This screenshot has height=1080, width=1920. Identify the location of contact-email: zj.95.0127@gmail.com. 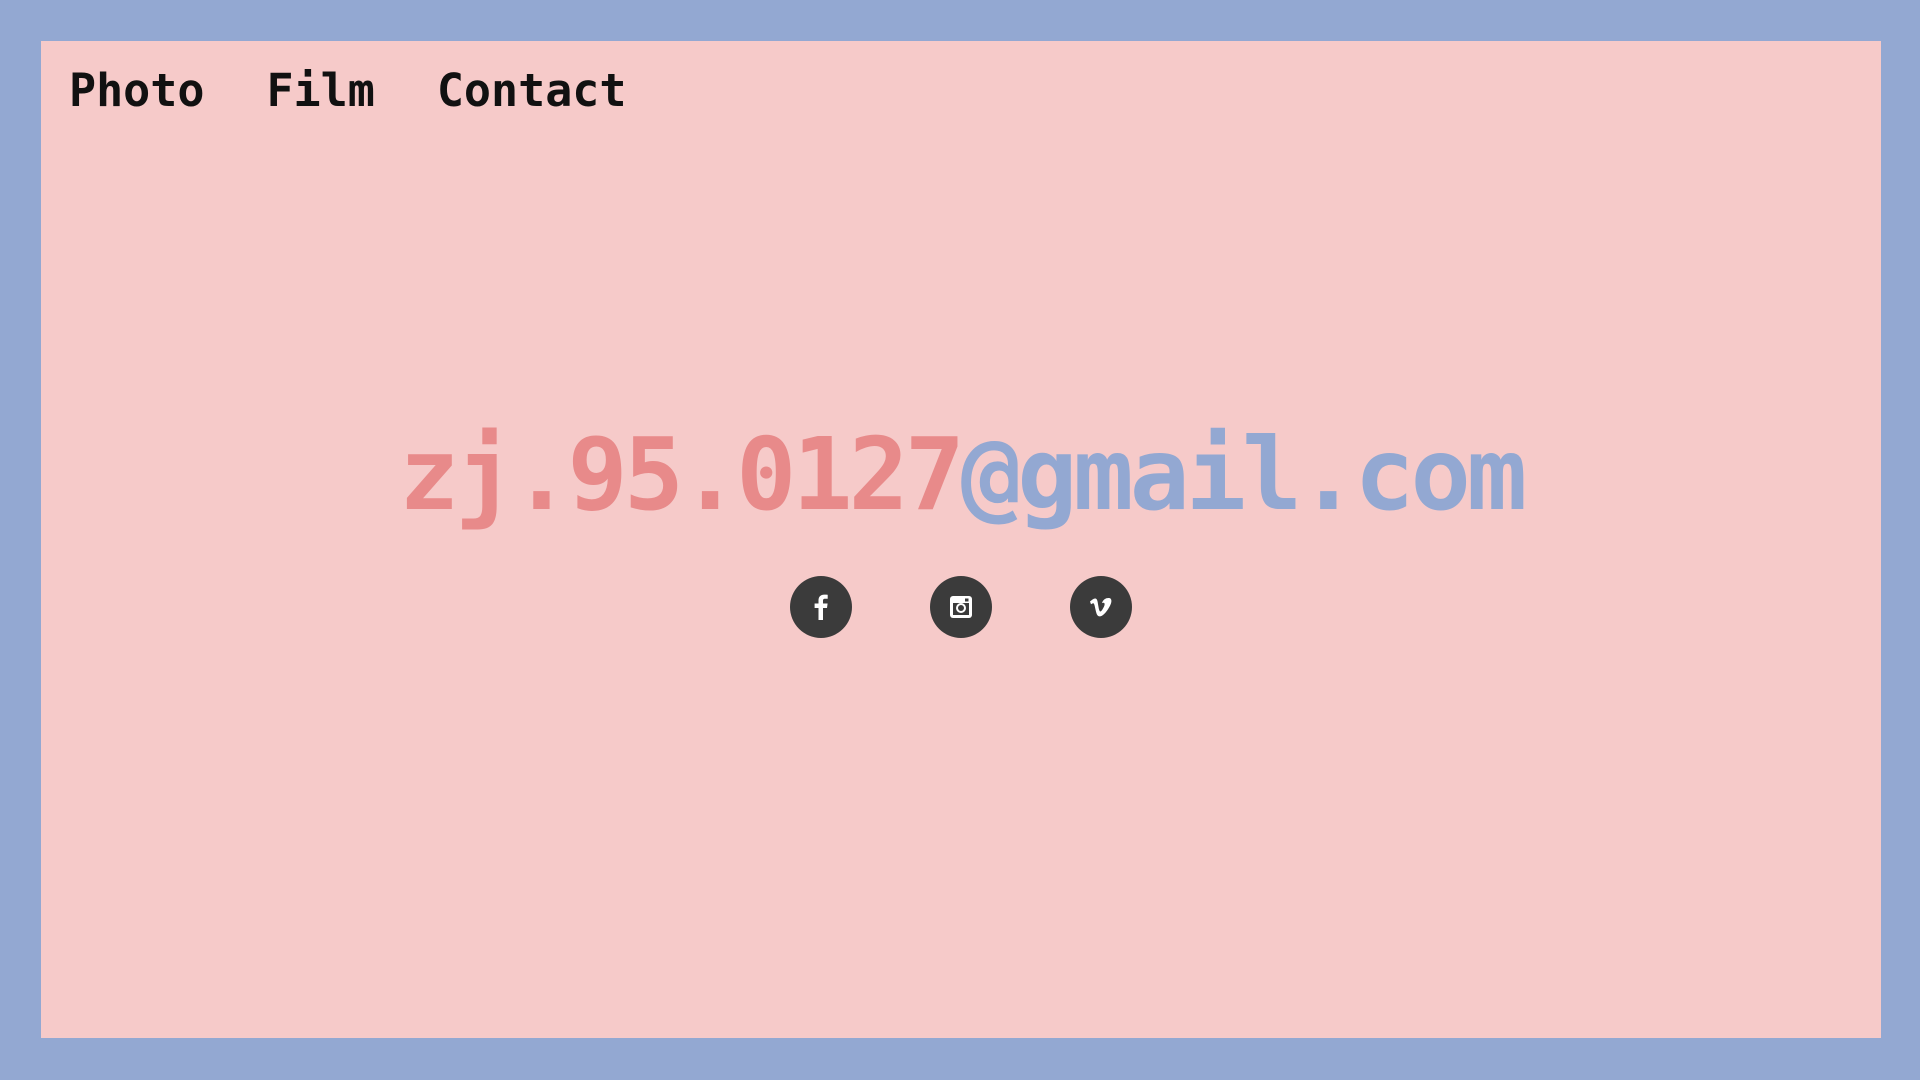
(961, 475).